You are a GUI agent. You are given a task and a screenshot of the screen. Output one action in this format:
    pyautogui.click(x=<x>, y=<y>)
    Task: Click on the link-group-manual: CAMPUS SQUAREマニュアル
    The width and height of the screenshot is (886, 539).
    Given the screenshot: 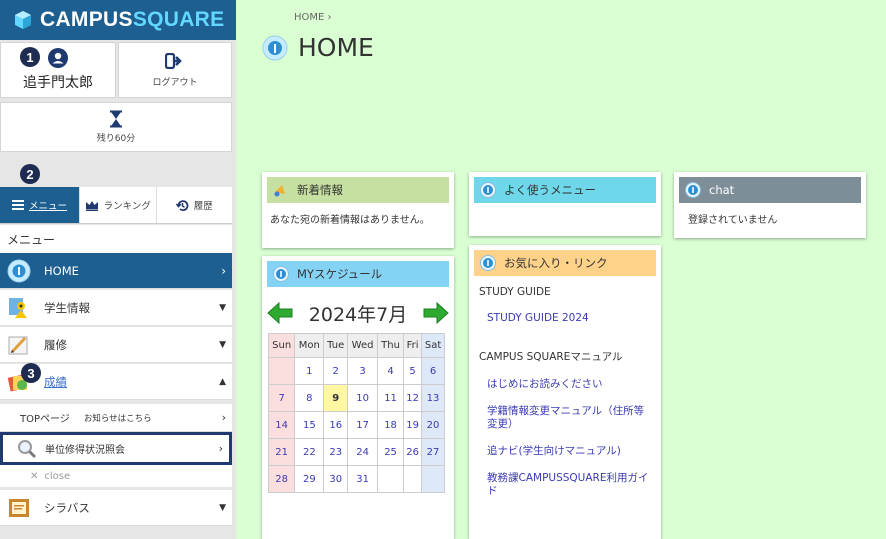 What is the action you would take?
    pyautogui.click(x=551, y=357)
    